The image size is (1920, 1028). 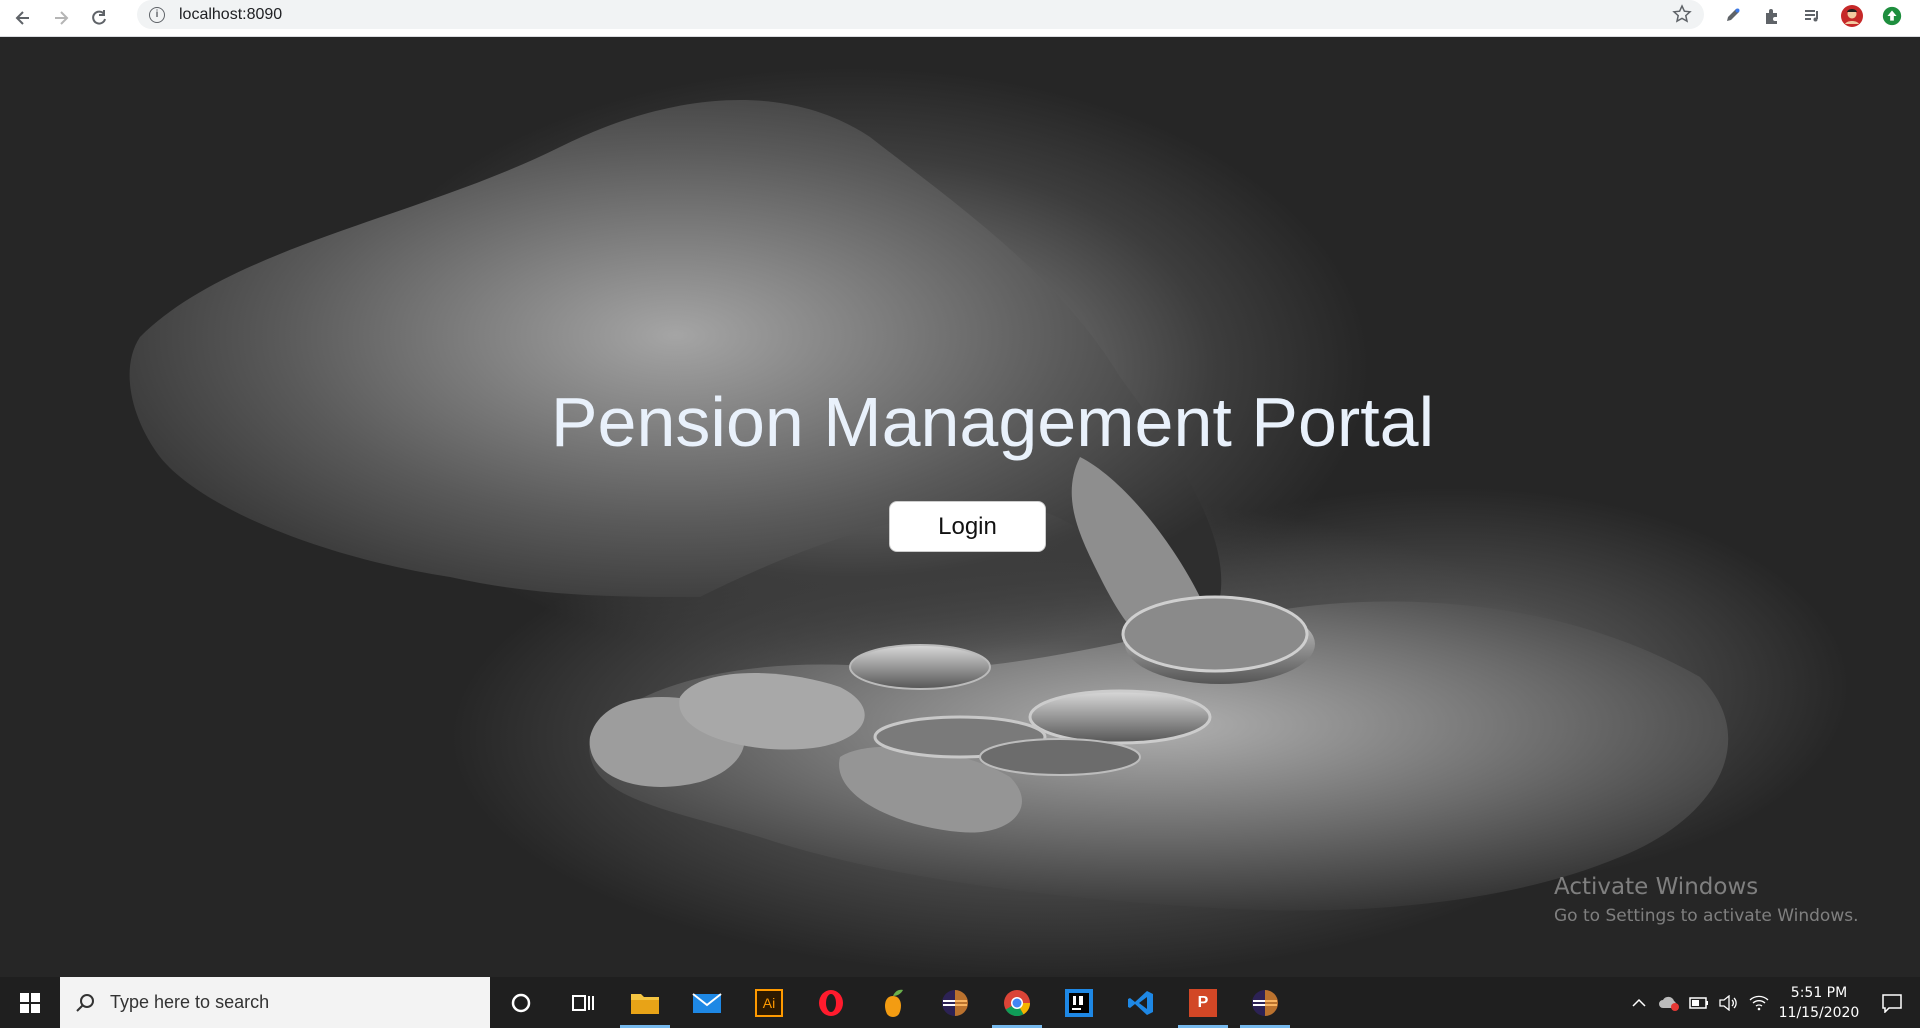 I want to click on arrow-right-icon, so click(x=62, y=18).